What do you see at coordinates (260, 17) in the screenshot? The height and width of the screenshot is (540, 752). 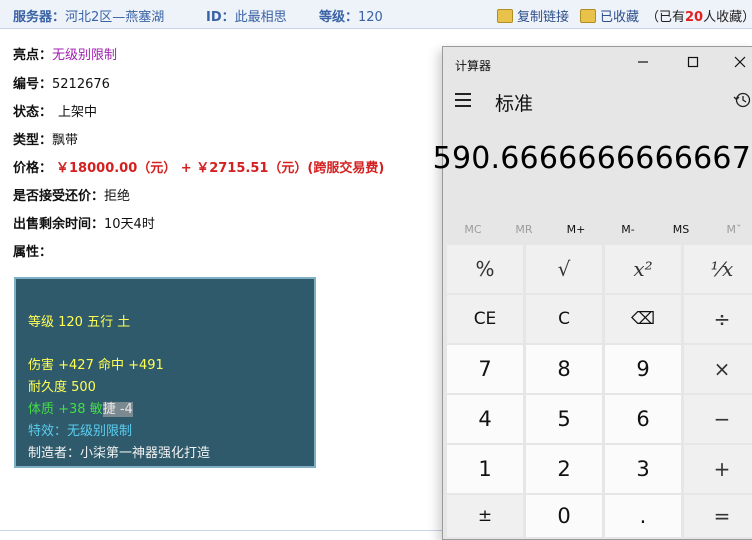 I see `id-value: 此最相思` at bounding box center [260, 17].